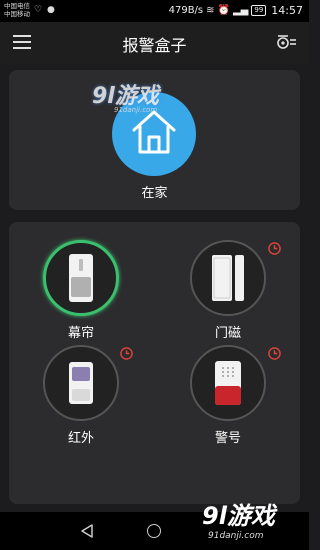  I want to click on home-nav-icon, so click(154, 531).